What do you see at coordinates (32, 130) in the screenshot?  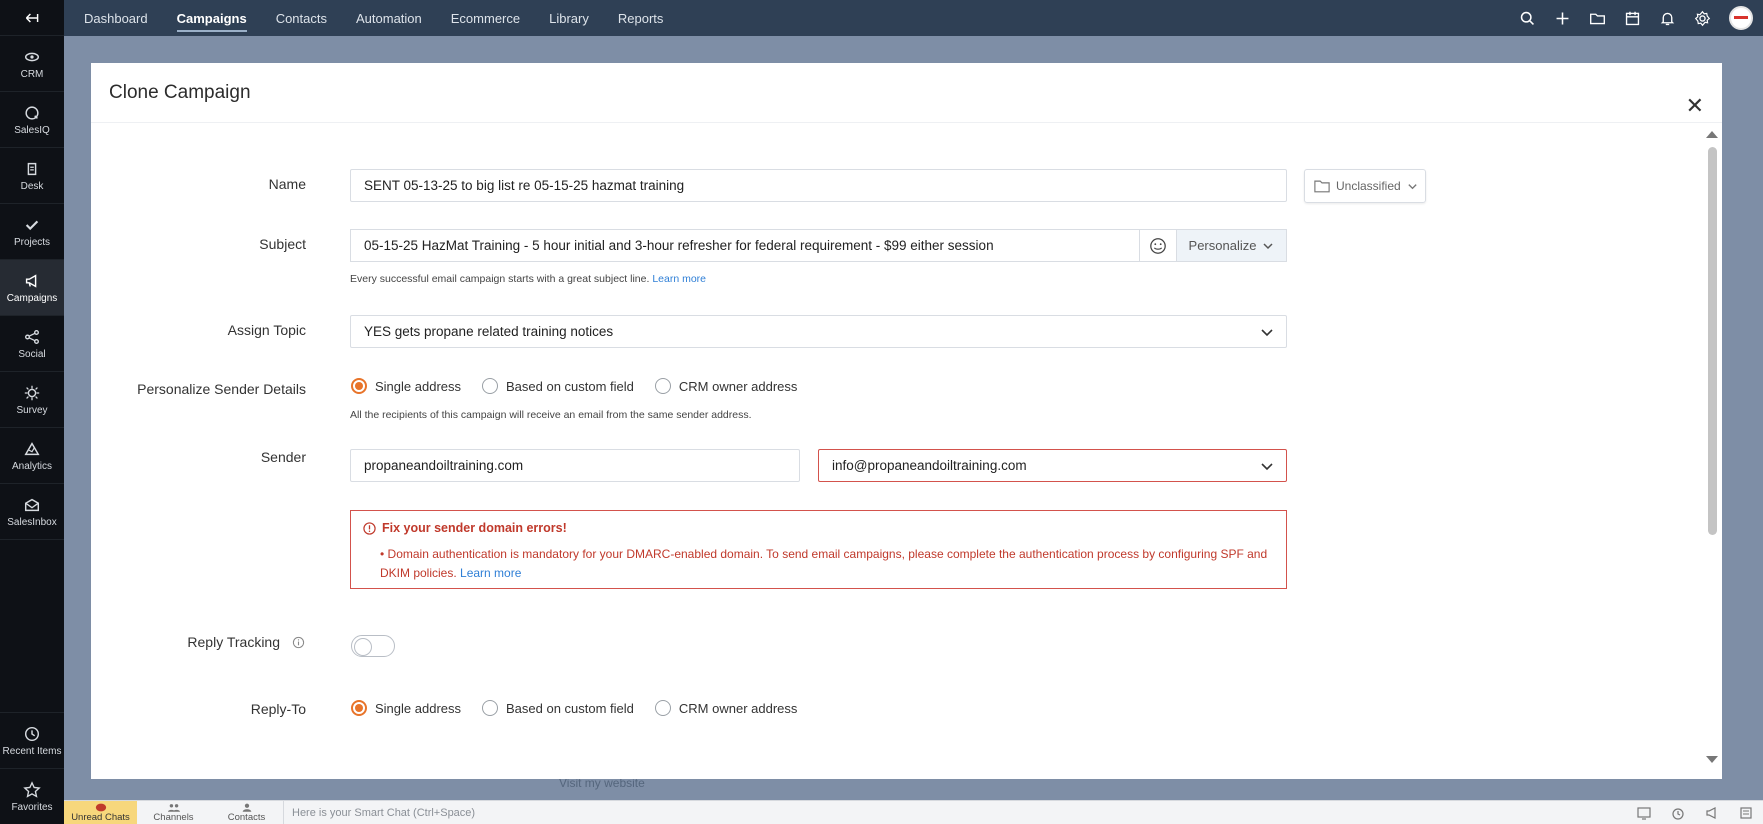 I see `rail-item-label: SalesIQ` at bounding box center [32, 130].